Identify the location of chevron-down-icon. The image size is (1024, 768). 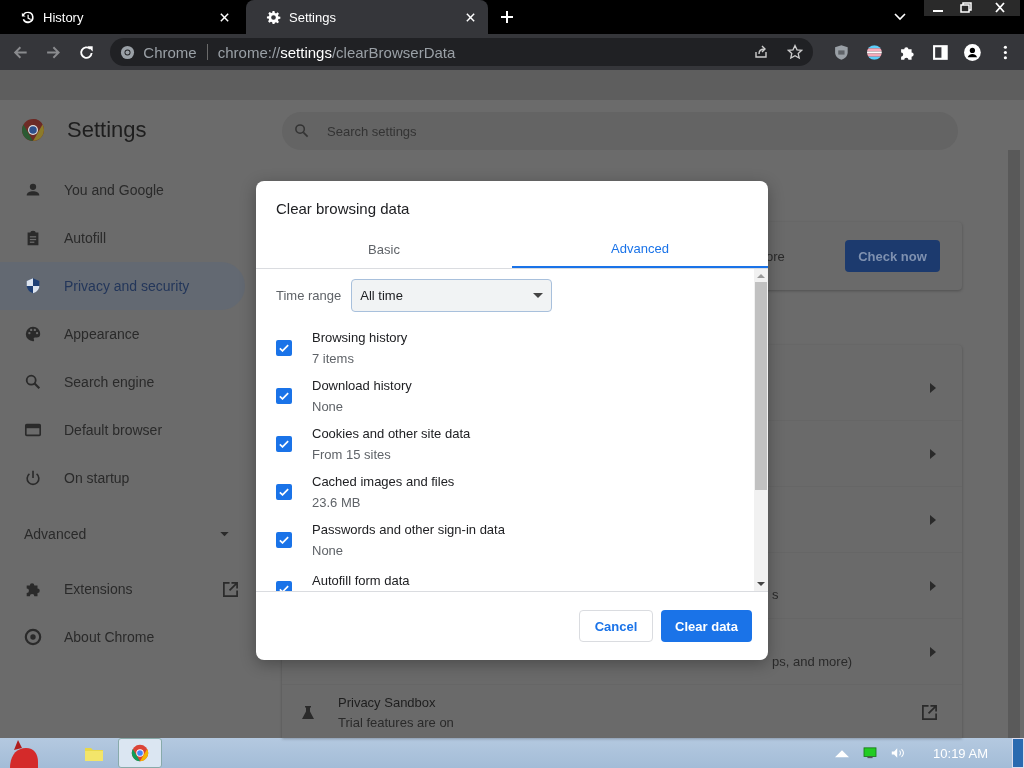
(900, 17).